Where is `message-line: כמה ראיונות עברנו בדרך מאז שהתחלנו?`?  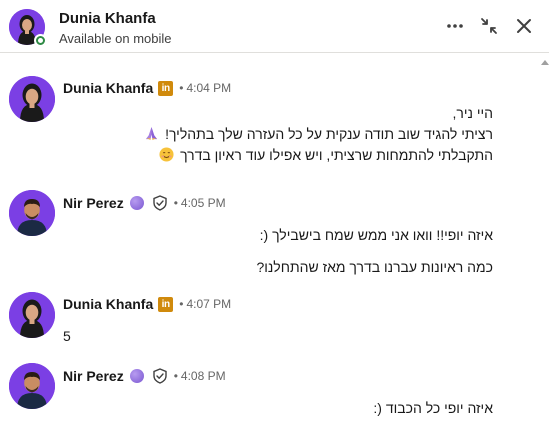 message-line: כמה ראיונות עברנו בדרך מאז שהתחלנו? is located at coordinates (374, 267).